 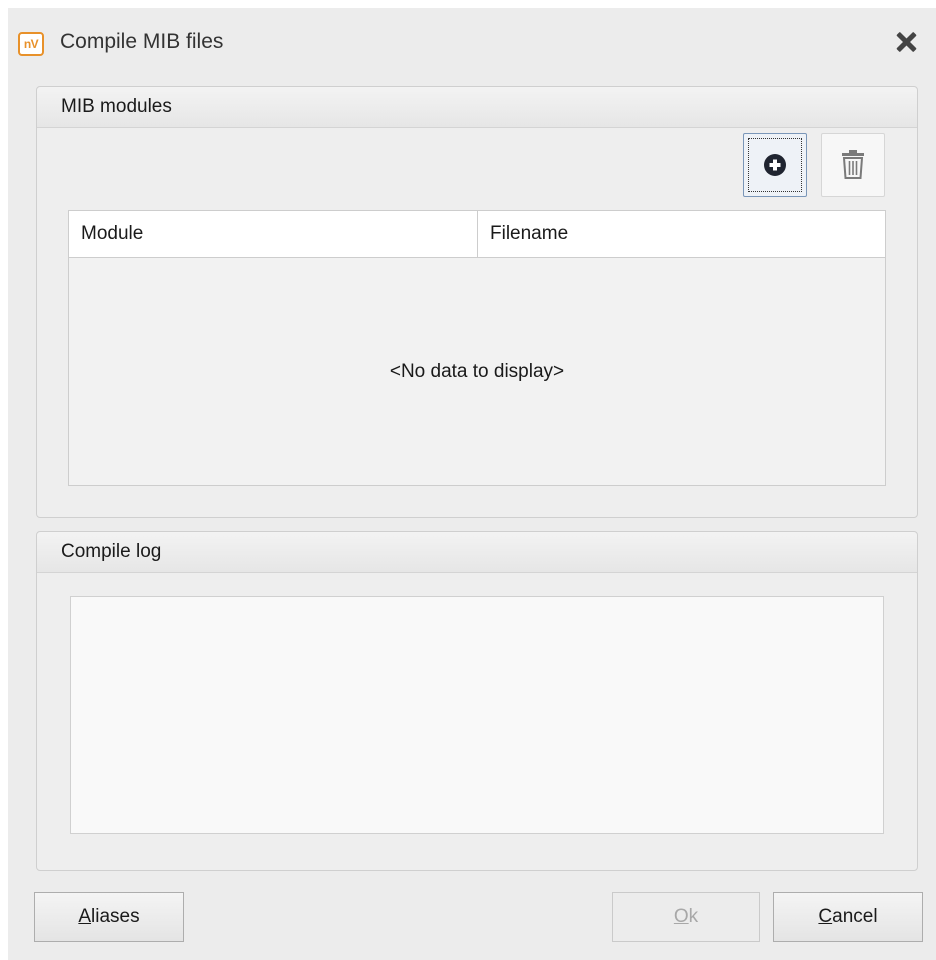 I want to click on column-header-filename: Filename, so click(x=681, y=234).